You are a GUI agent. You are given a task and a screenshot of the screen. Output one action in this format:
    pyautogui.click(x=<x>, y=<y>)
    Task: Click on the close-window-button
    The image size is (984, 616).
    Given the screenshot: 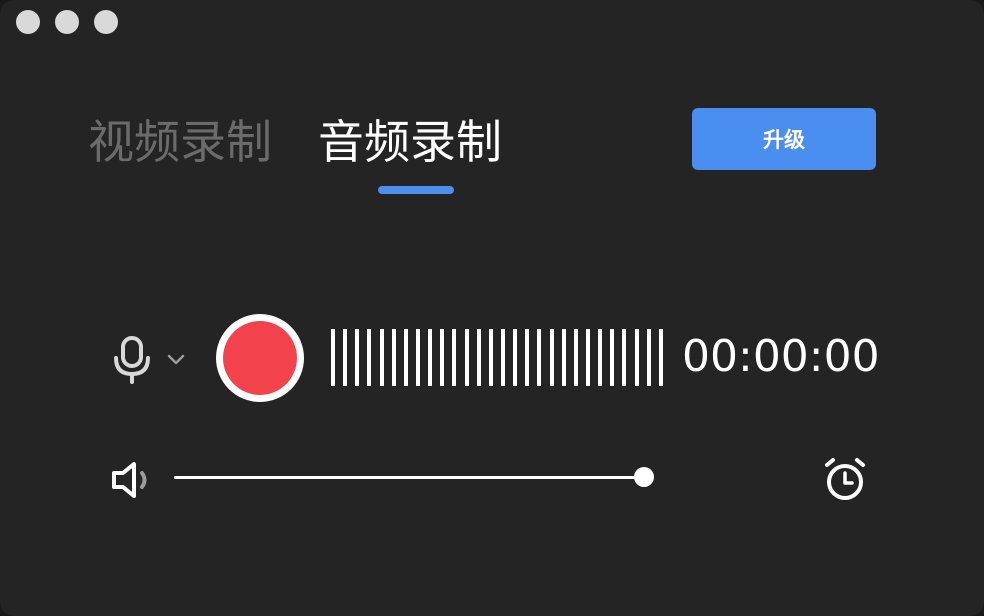 What is the action you would take?
    pyautogui.click(x=28, y=22)
    